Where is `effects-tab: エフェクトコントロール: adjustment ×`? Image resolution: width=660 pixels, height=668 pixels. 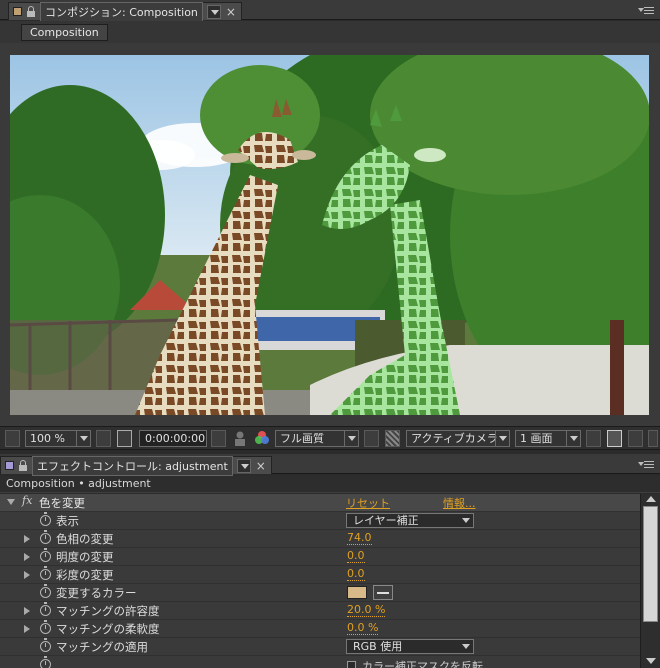
effects-tab: エフェクトコントロール: adjustment × is located at coordinates (136, 465).